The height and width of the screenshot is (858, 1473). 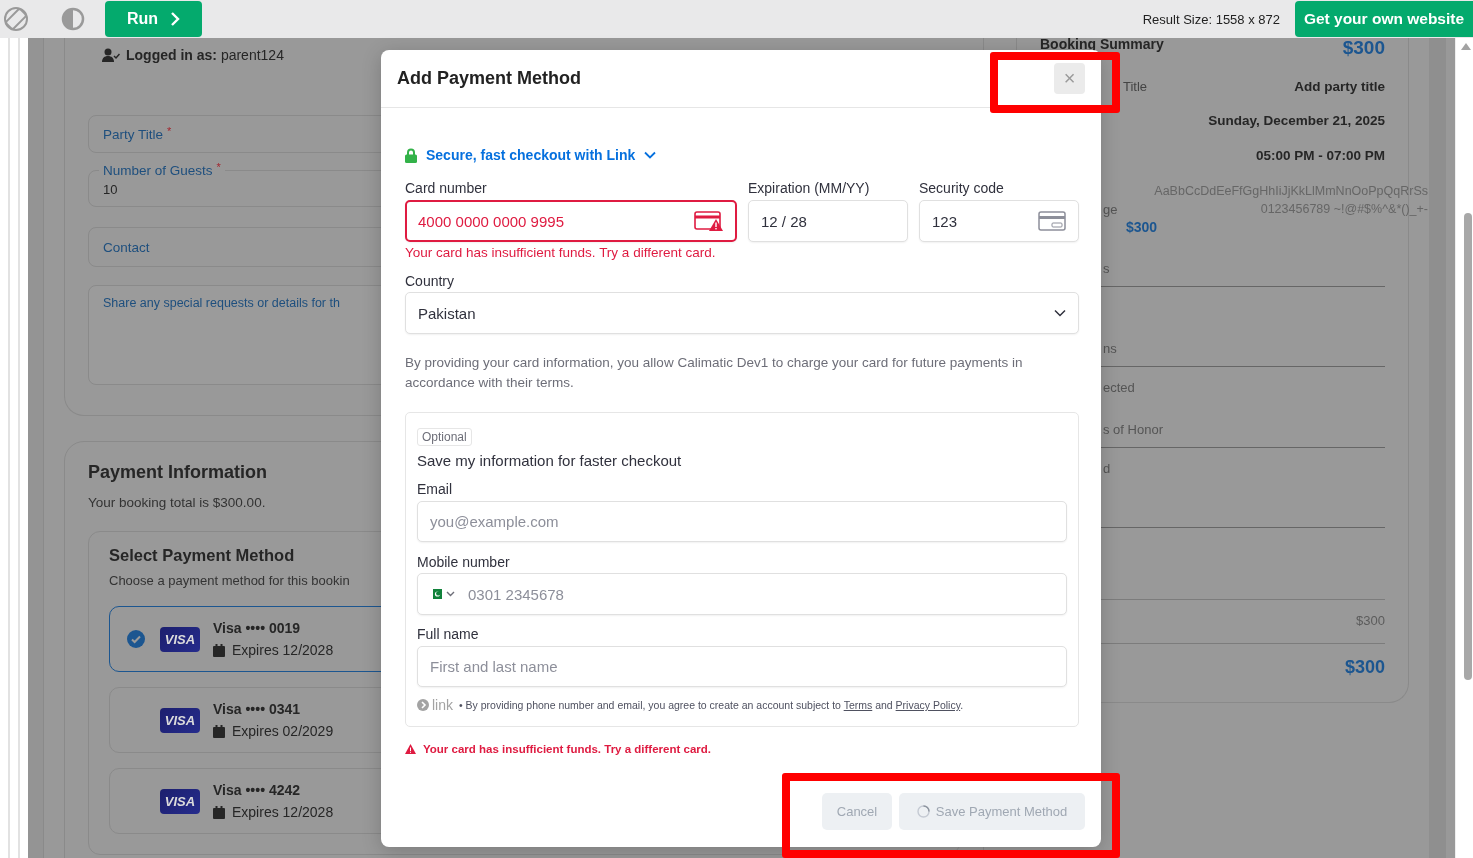 What do you see at coordinates (257, 709) in the screenshot?
I see `card-name: Visa •••• 0341` at bounding box center [257, 709].